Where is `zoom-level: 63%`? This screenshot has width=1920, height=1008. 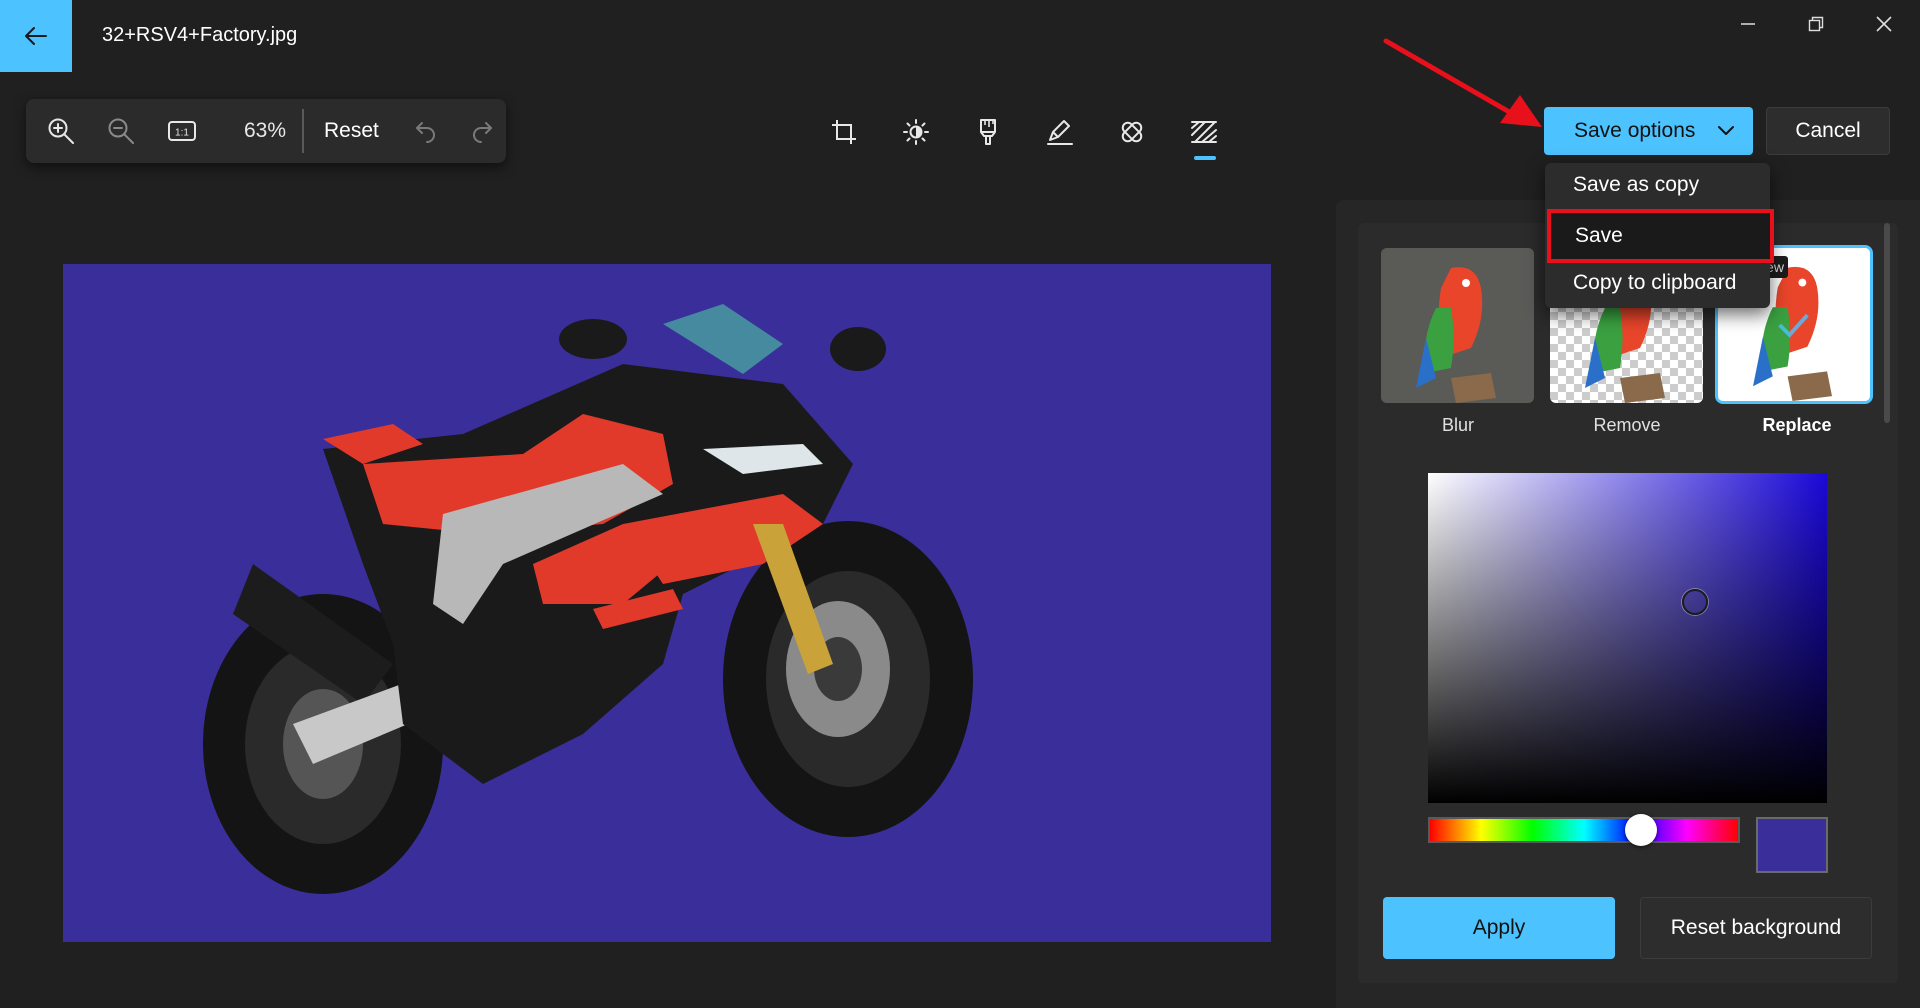 zoom-level: 63% is located at coordinates (265, 131).